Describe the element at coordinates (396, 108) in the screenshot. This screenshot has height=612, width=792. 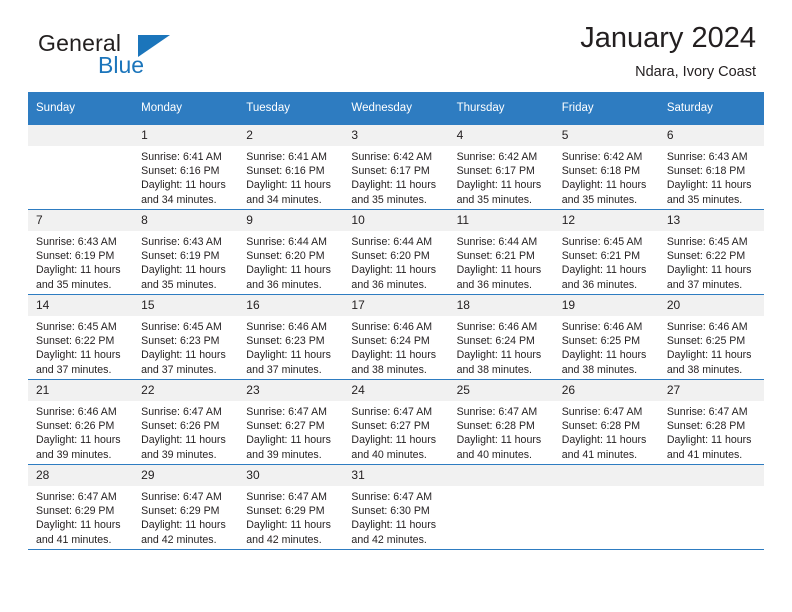
I see `weekday-header-wednesday: Wednesday` at that location.